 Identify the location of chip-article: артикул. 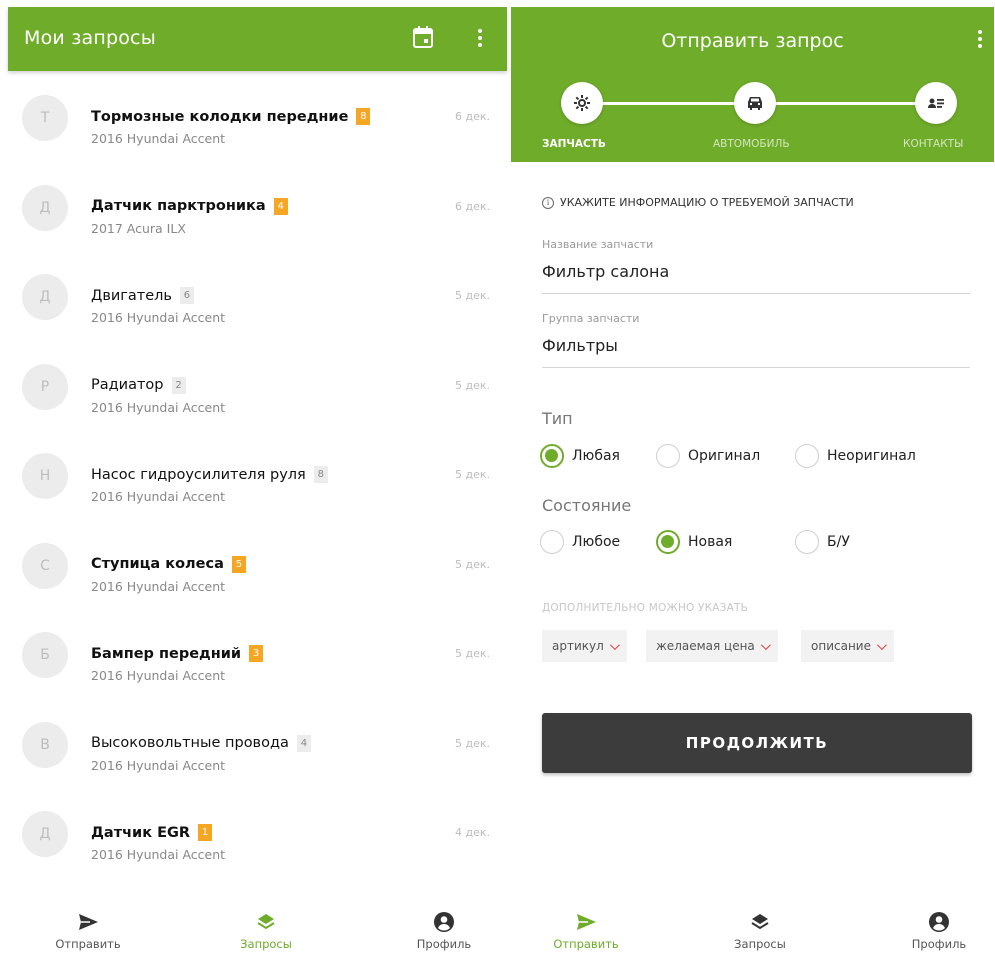
(584, 646).